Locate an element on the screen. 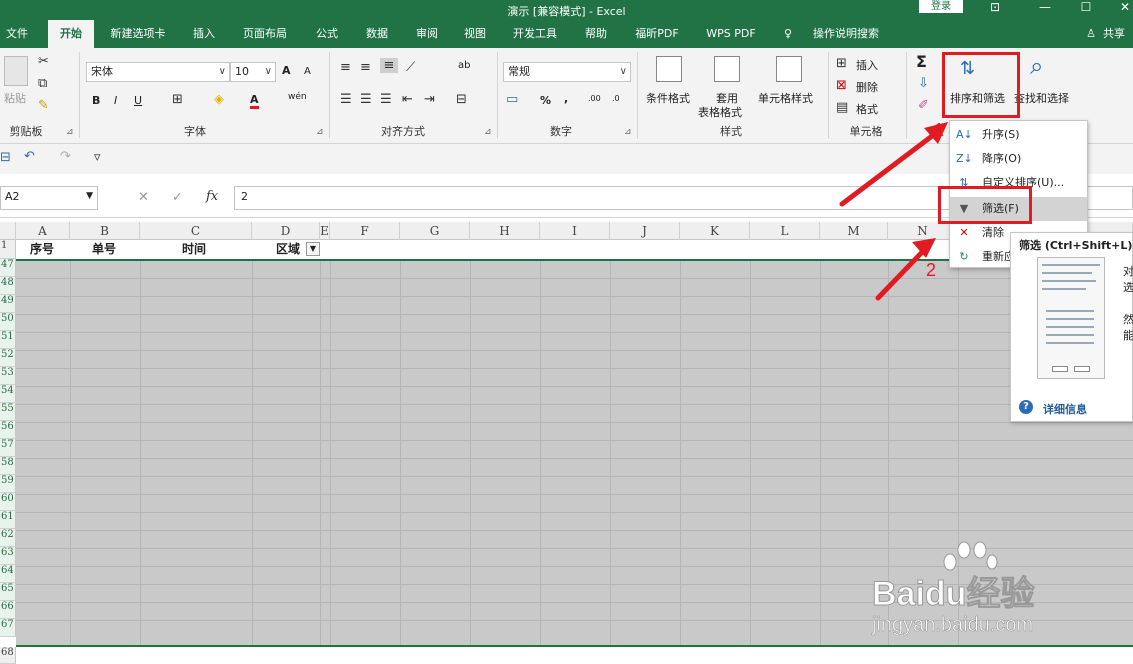 This screenshot has height=664, width=1133. percent-button: % is located at coordinates (545, 100).